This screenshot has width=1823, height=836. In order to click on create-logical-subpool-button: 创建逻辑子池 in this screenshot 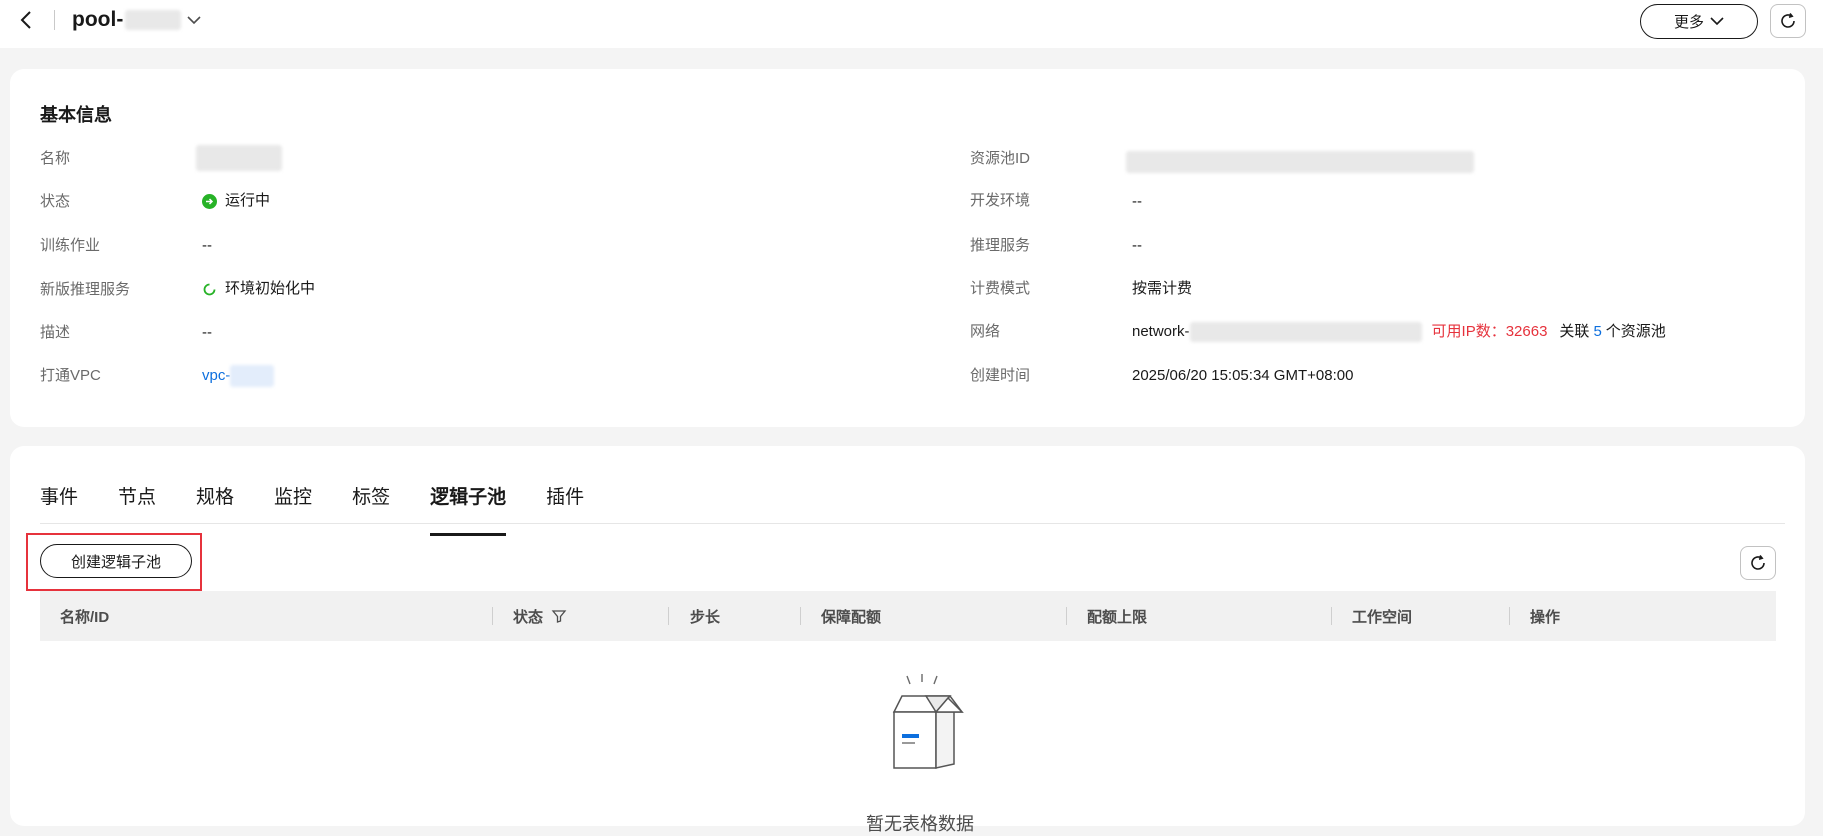, I will do `click(116, 561)`.